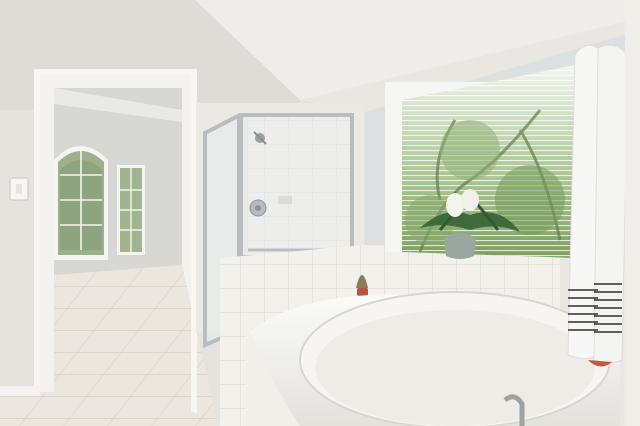 The height and width of the screenshot is (426, 640). What do you see at coordinates (258, 208) in the screenshot?
I see `shower-valve-icon` at bounding box center [258, 208].